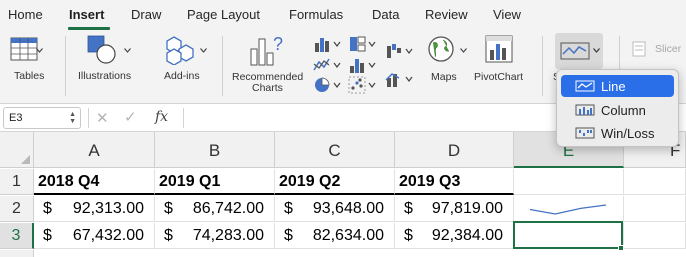 Image resolution: width=686 pixels, height=257 pixels. I want to click on menu-item-label: Line, so click(613, 86).